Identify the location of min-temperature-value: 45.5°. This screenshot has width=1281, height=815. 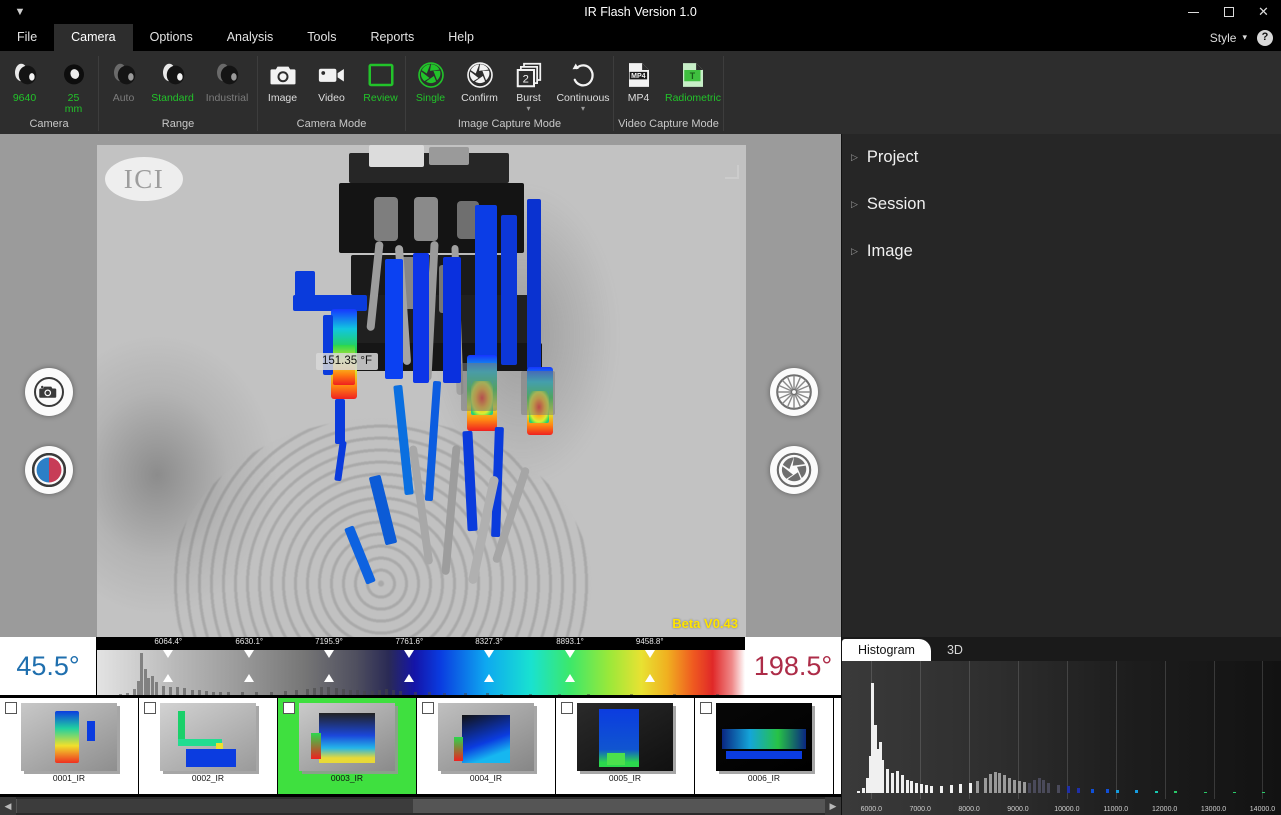
(48, 666).